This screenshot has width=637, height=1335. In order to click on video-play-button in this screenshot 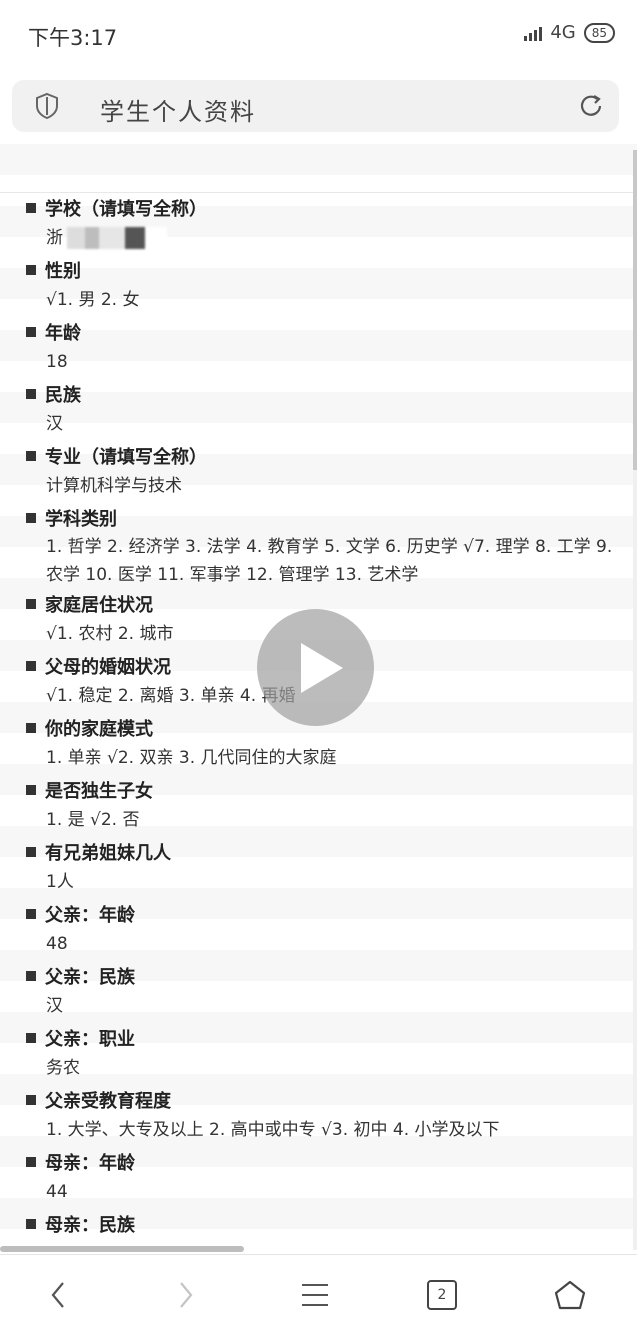, I will do `click(315, 667)`.